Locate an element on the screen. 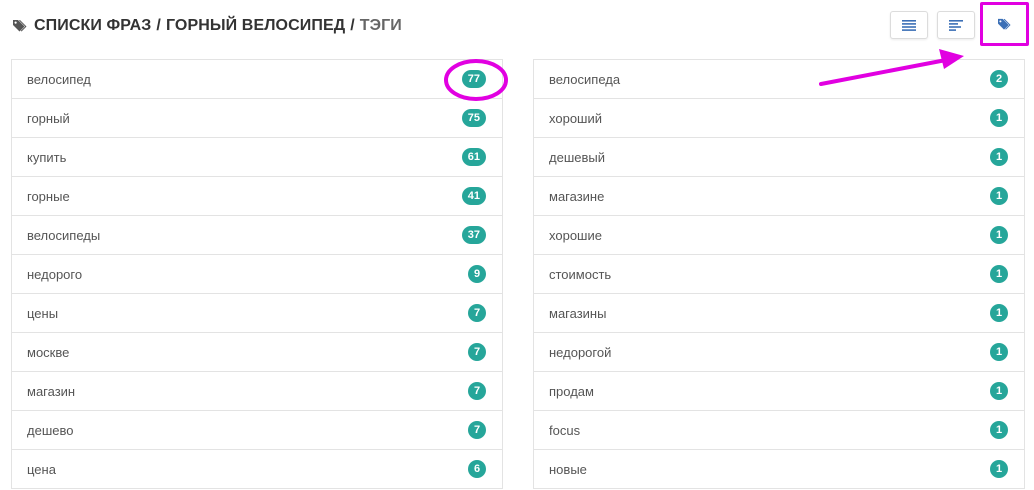  list-item: горный 75 is located at coordinates (257, 118).